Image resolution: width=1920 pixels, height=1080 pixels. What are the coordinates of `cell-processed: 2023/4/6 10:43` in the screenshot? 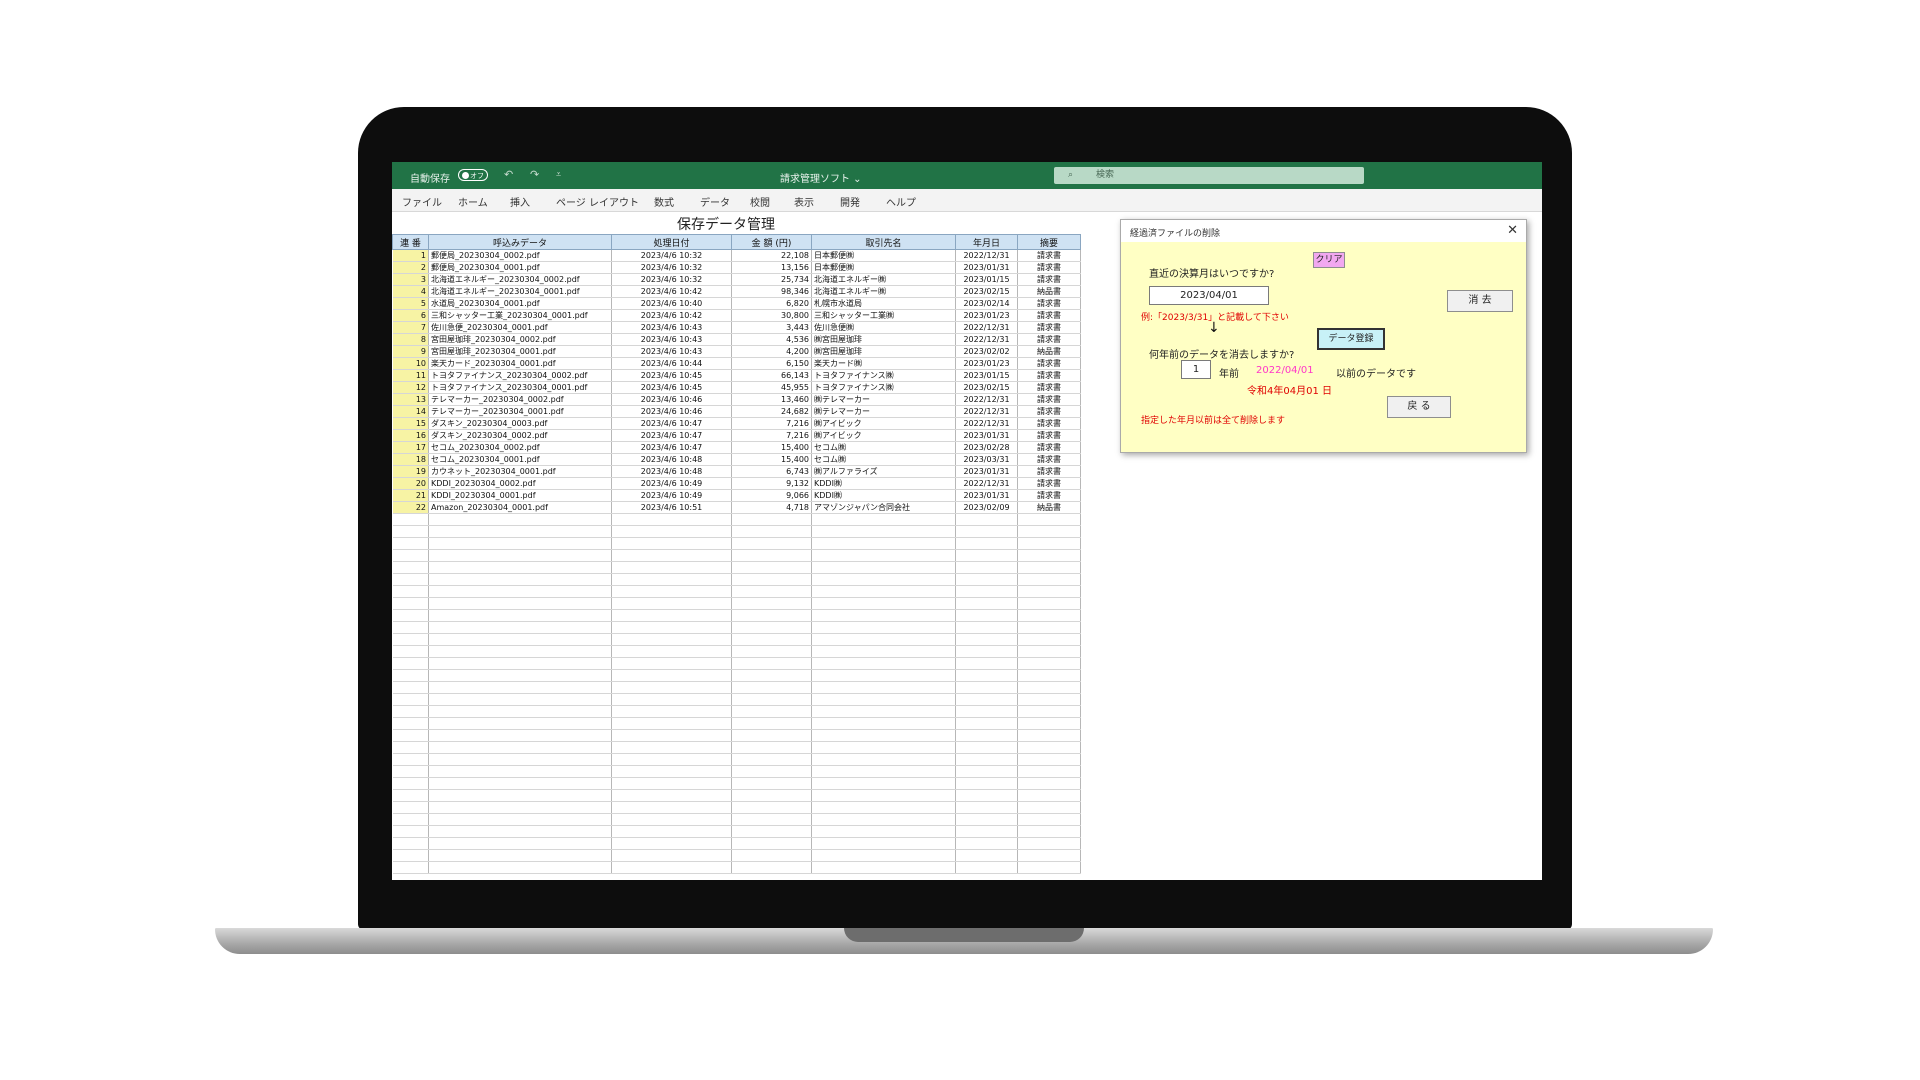 It's located at (671, 339).